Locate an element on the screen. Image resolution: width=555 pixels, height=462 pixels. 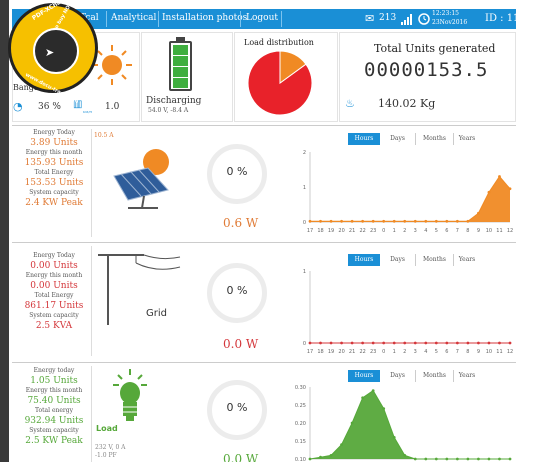
mail-icon: ✉ is located at coordinates (369, 18).